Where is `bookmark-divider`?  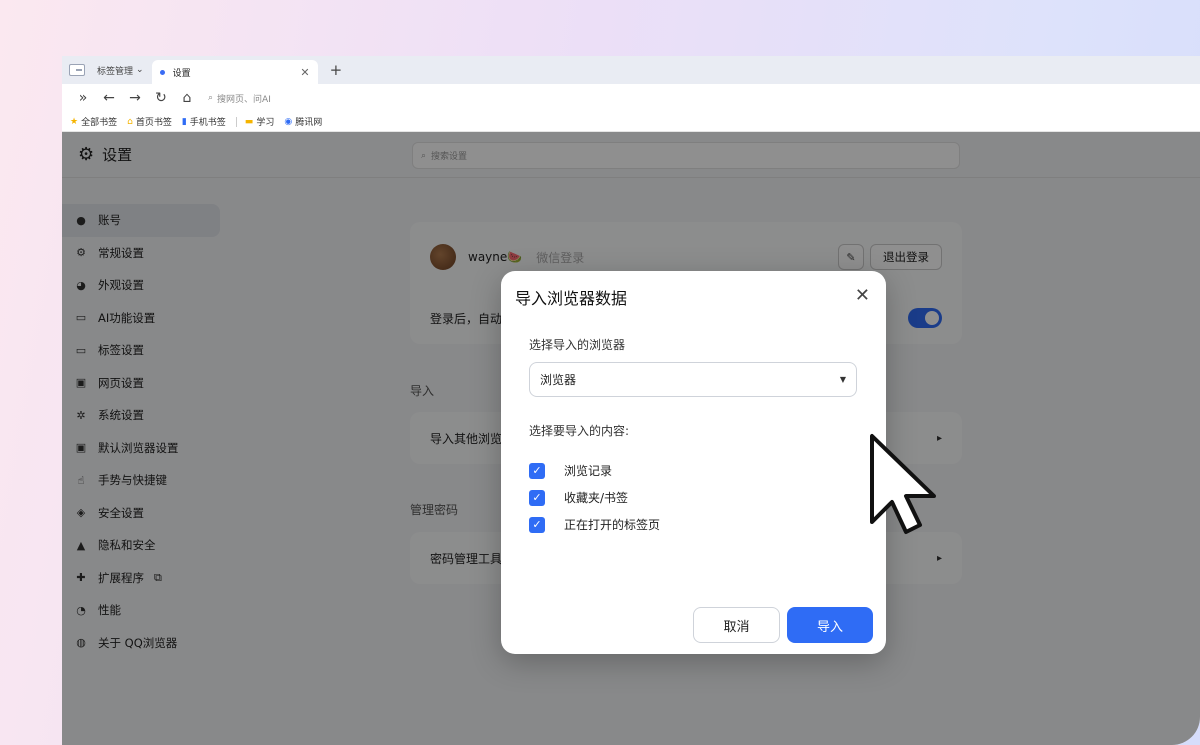 bookmark-divider is located at coordinates (236, 121).